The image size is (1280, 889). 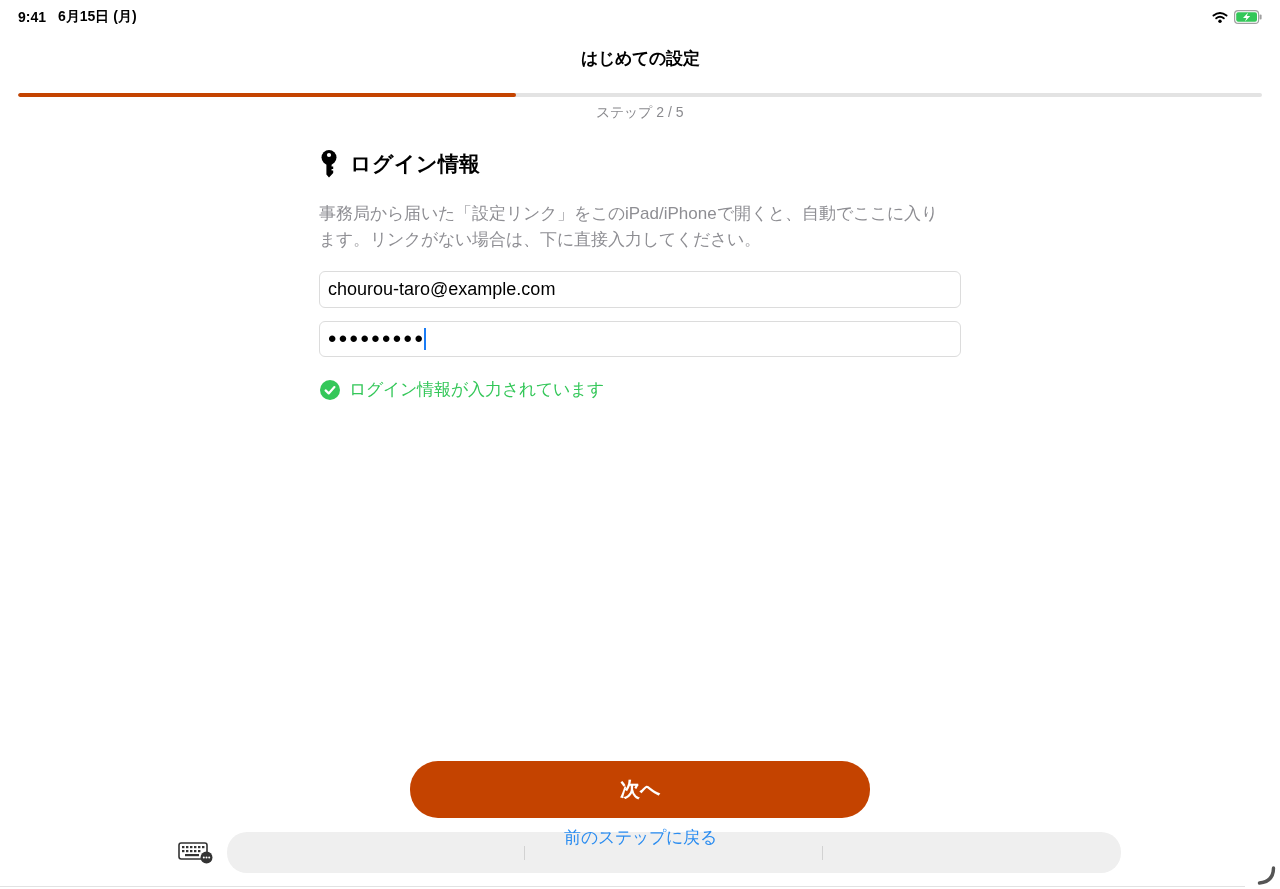 I want to click on key-icon, so click(x=329, y=164).